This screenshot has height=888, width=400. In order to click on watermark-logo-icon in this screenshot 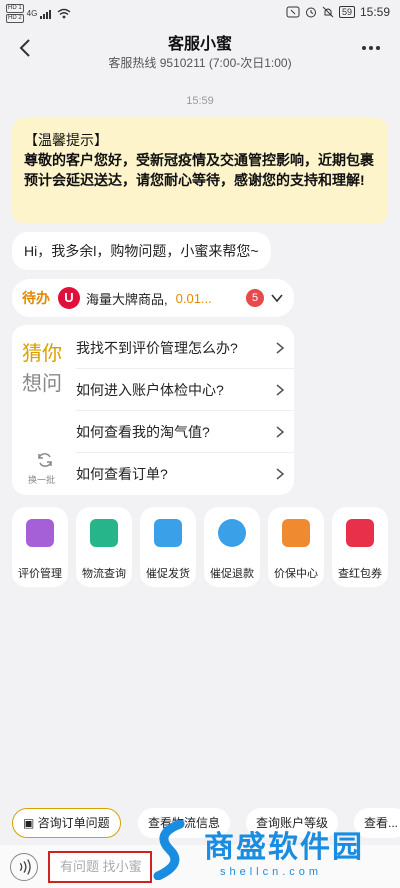, I will do `click(169, 850)`.